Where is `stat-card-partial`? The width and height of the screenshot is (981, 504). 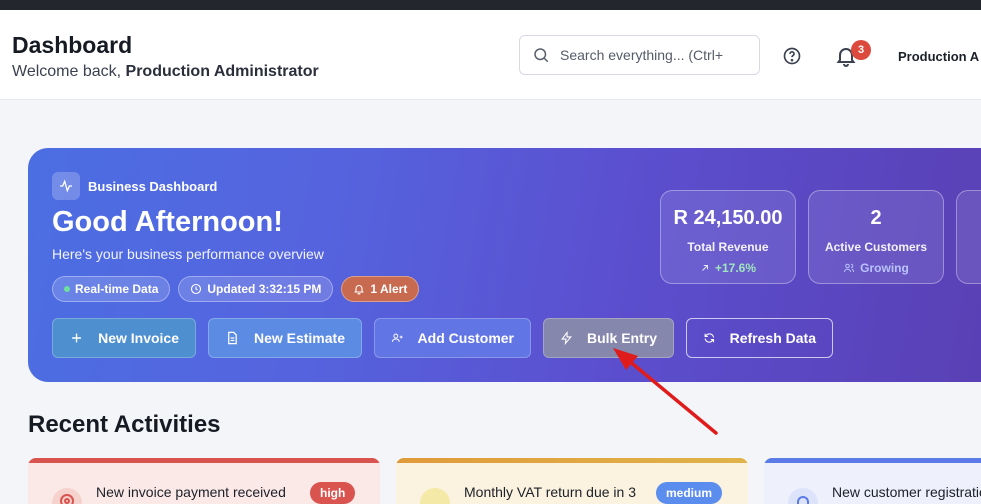
stat-card-partial is located at coordinates (968, 237).